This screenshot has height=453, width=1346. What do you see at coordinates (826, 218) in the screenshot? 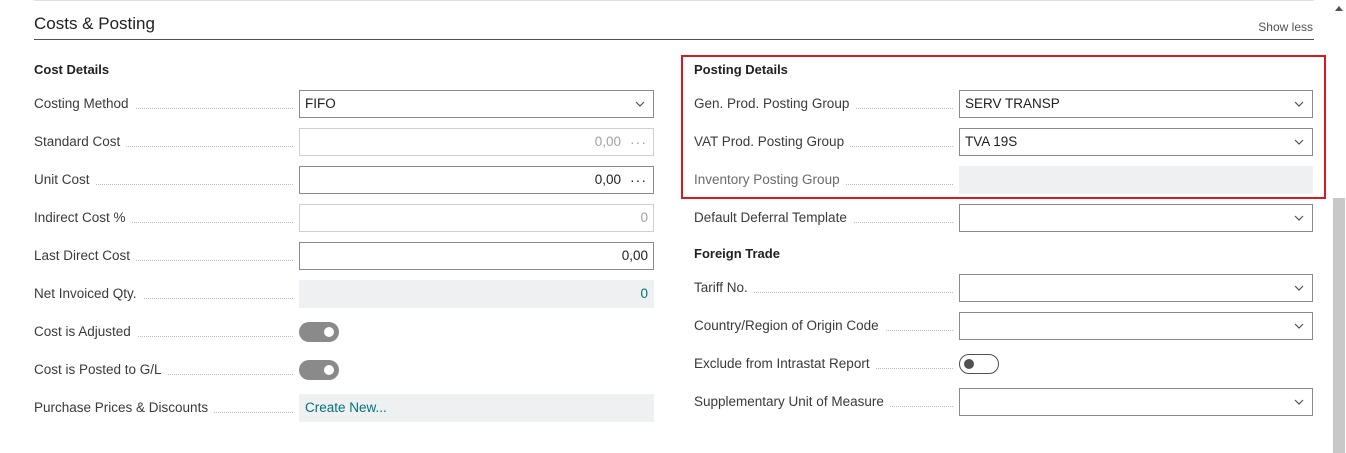
I see `default-deferral-template-label: Default Deferral Template` at bounding box center [826, 218].